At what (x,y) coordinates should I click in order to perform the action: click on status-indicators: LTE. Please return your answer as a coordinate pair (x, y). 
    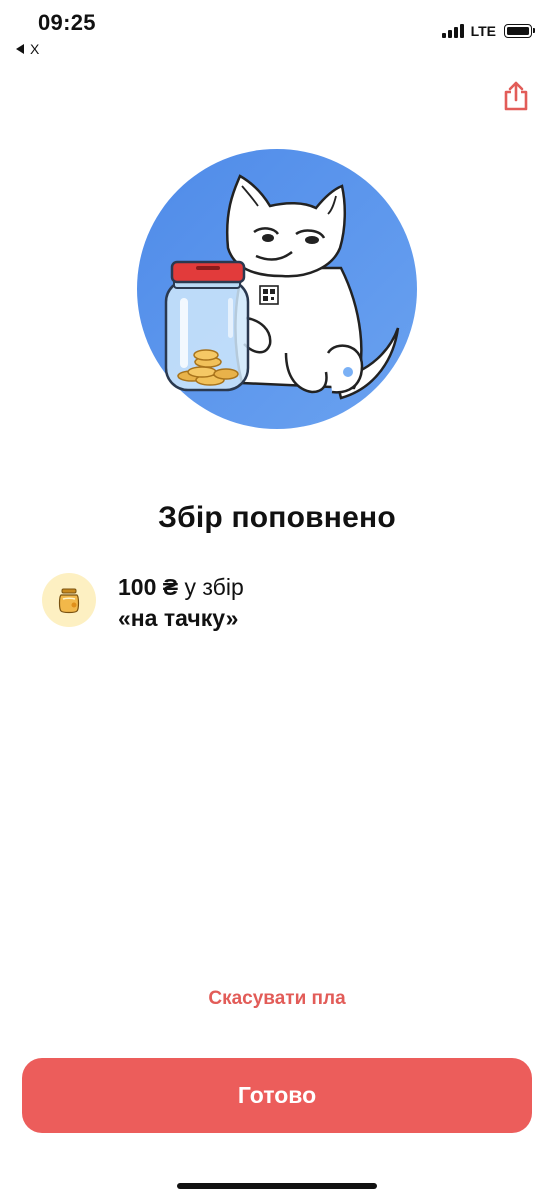
    Looking at the image, I should click on (488, 31).